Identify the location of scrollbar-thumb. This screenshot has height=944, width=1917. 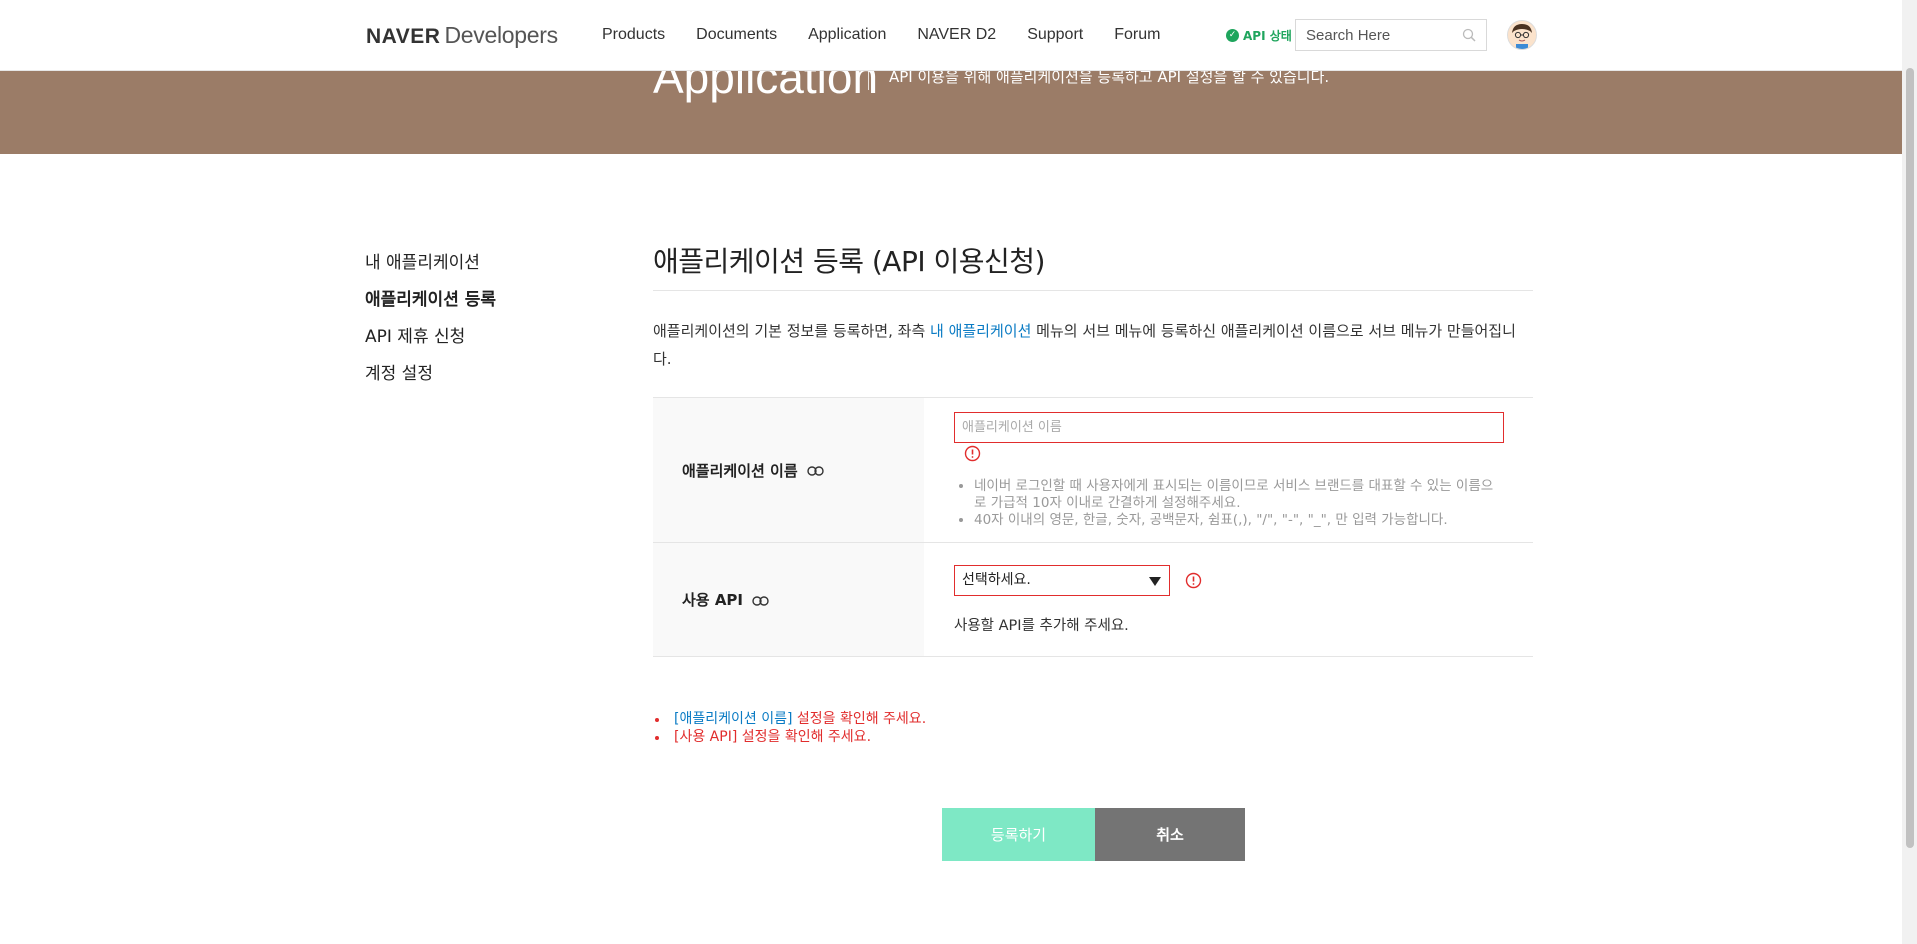
(1910, 458).